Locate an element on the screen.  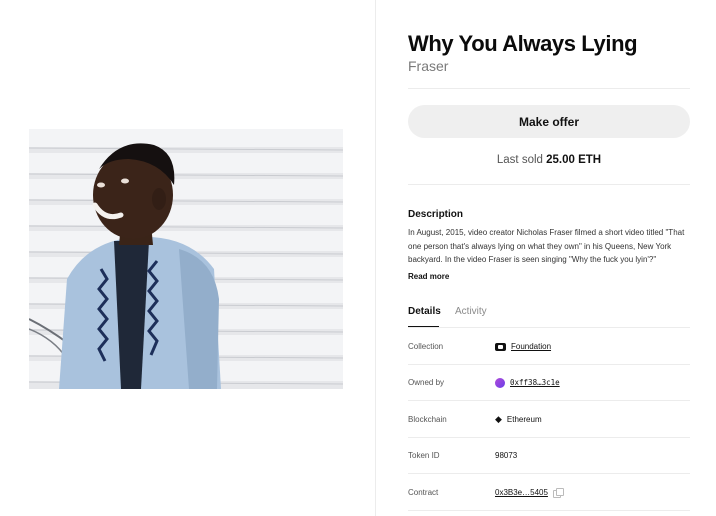
collection-value-group: Foundation is located at coordinates (523, 346).